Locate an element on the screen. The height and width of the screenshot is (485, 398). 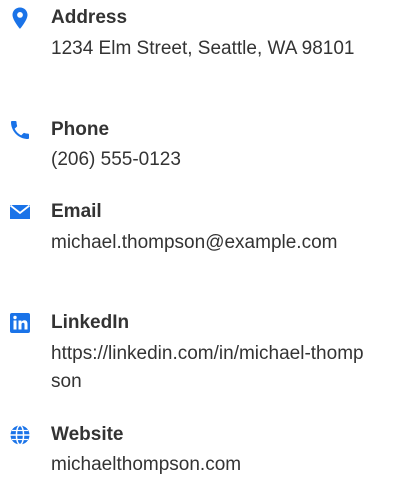
linkedin-icon is located at coordinates (20, 323).